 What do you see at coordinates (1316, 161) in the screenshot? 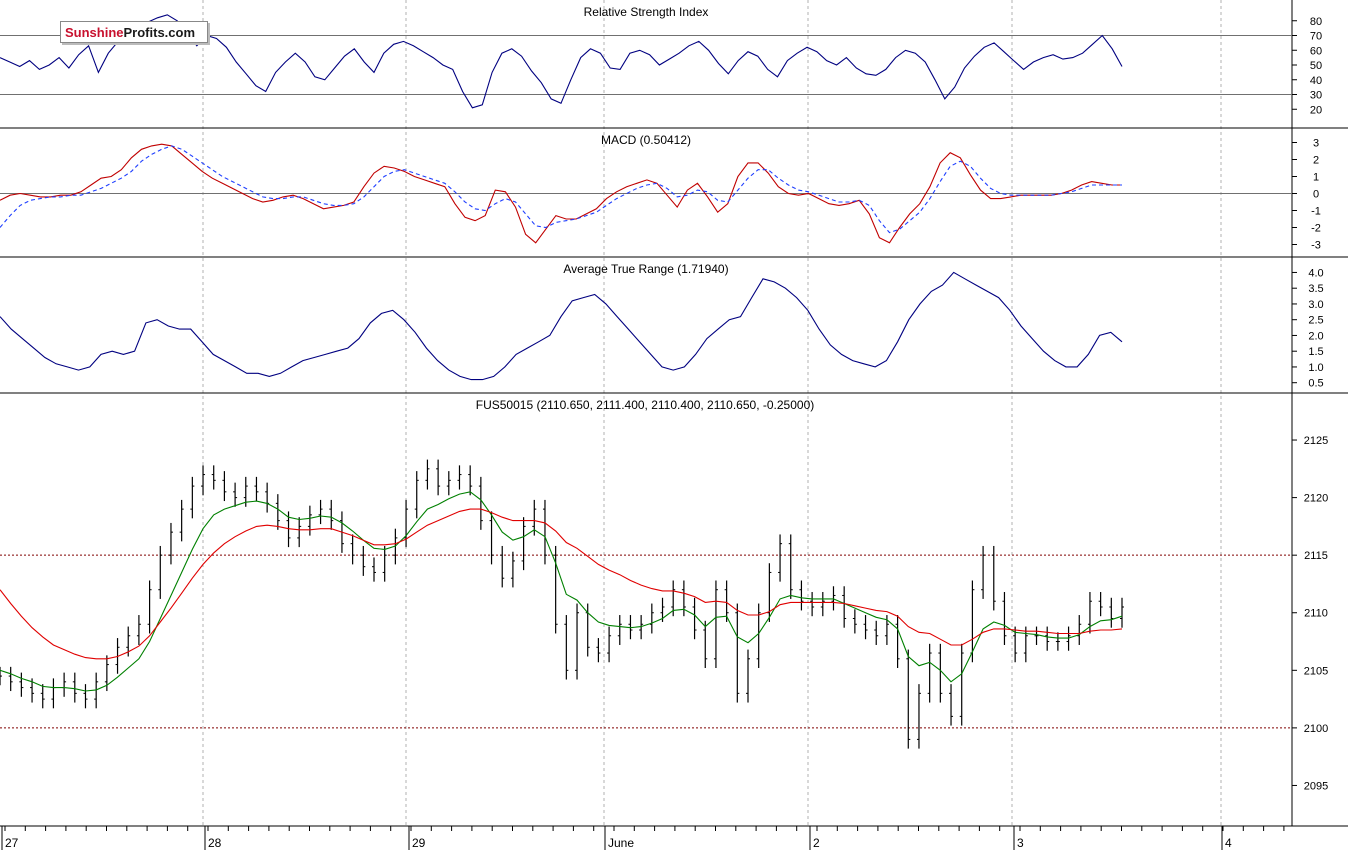
I see `y-tick-label: 2` at bounding box center [1316, 161].